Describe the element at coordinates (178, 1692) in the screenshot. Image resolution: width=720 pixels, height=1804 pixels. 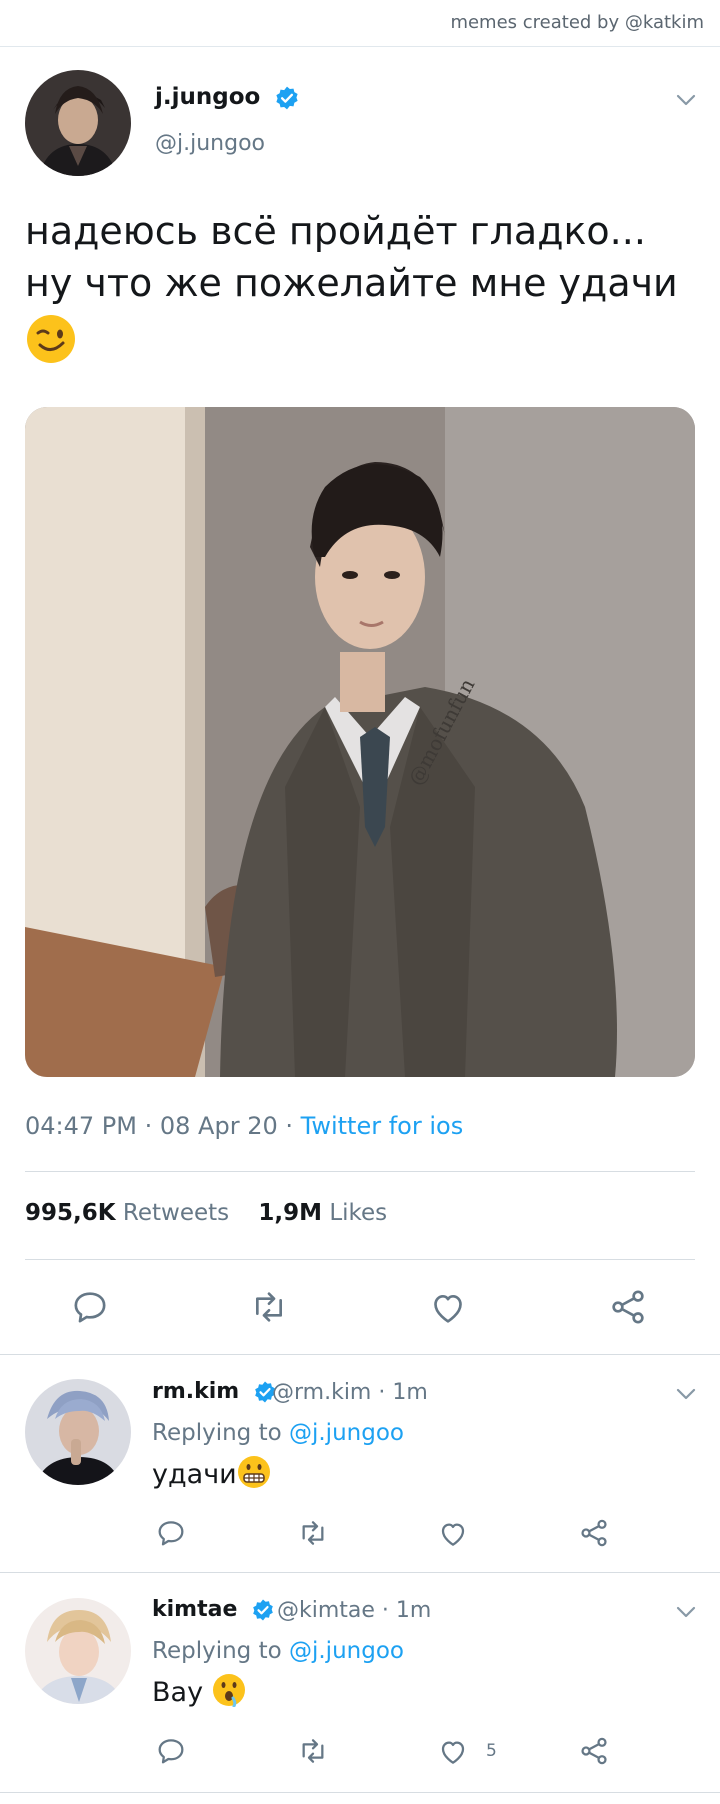
I see `reply-text-content: Вау` at that location.